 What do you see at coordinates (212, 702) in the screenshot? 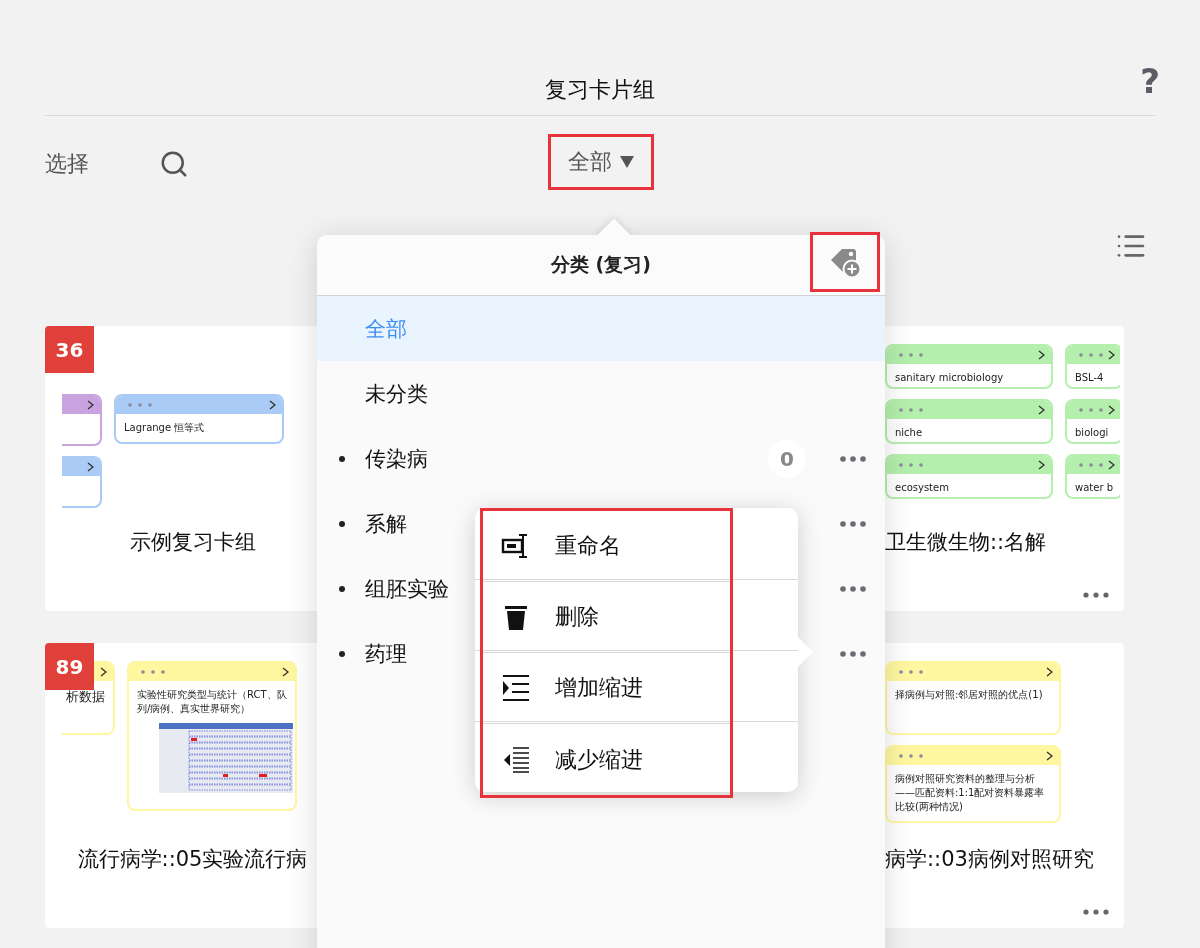
I see `note-text: 实验性研究类型与统计（RCT、队列/病例、真实世界研究）` at bounding box center [212, 702].